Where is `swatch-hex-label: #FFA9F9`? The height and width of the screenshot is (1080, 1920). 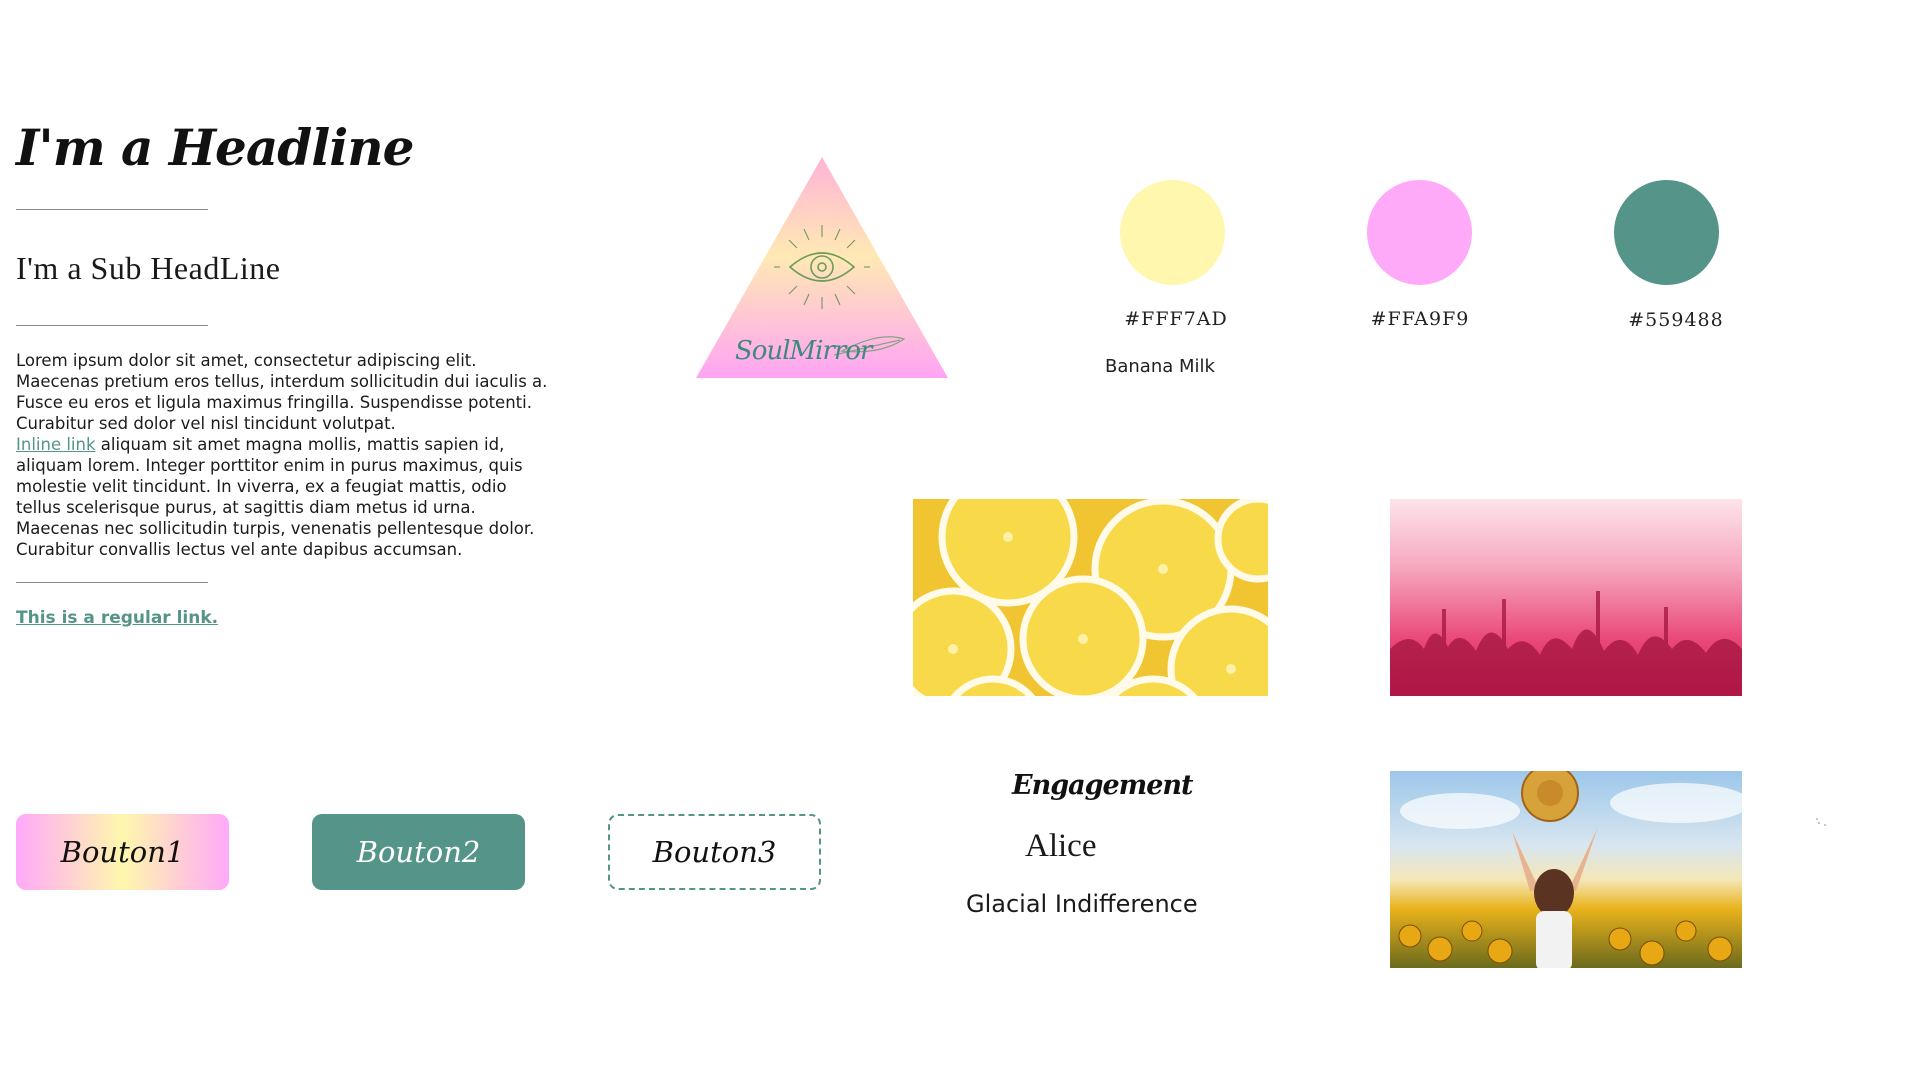 swatch-hex-label: #FFA9F9 is located at coordinates (1420, 319).